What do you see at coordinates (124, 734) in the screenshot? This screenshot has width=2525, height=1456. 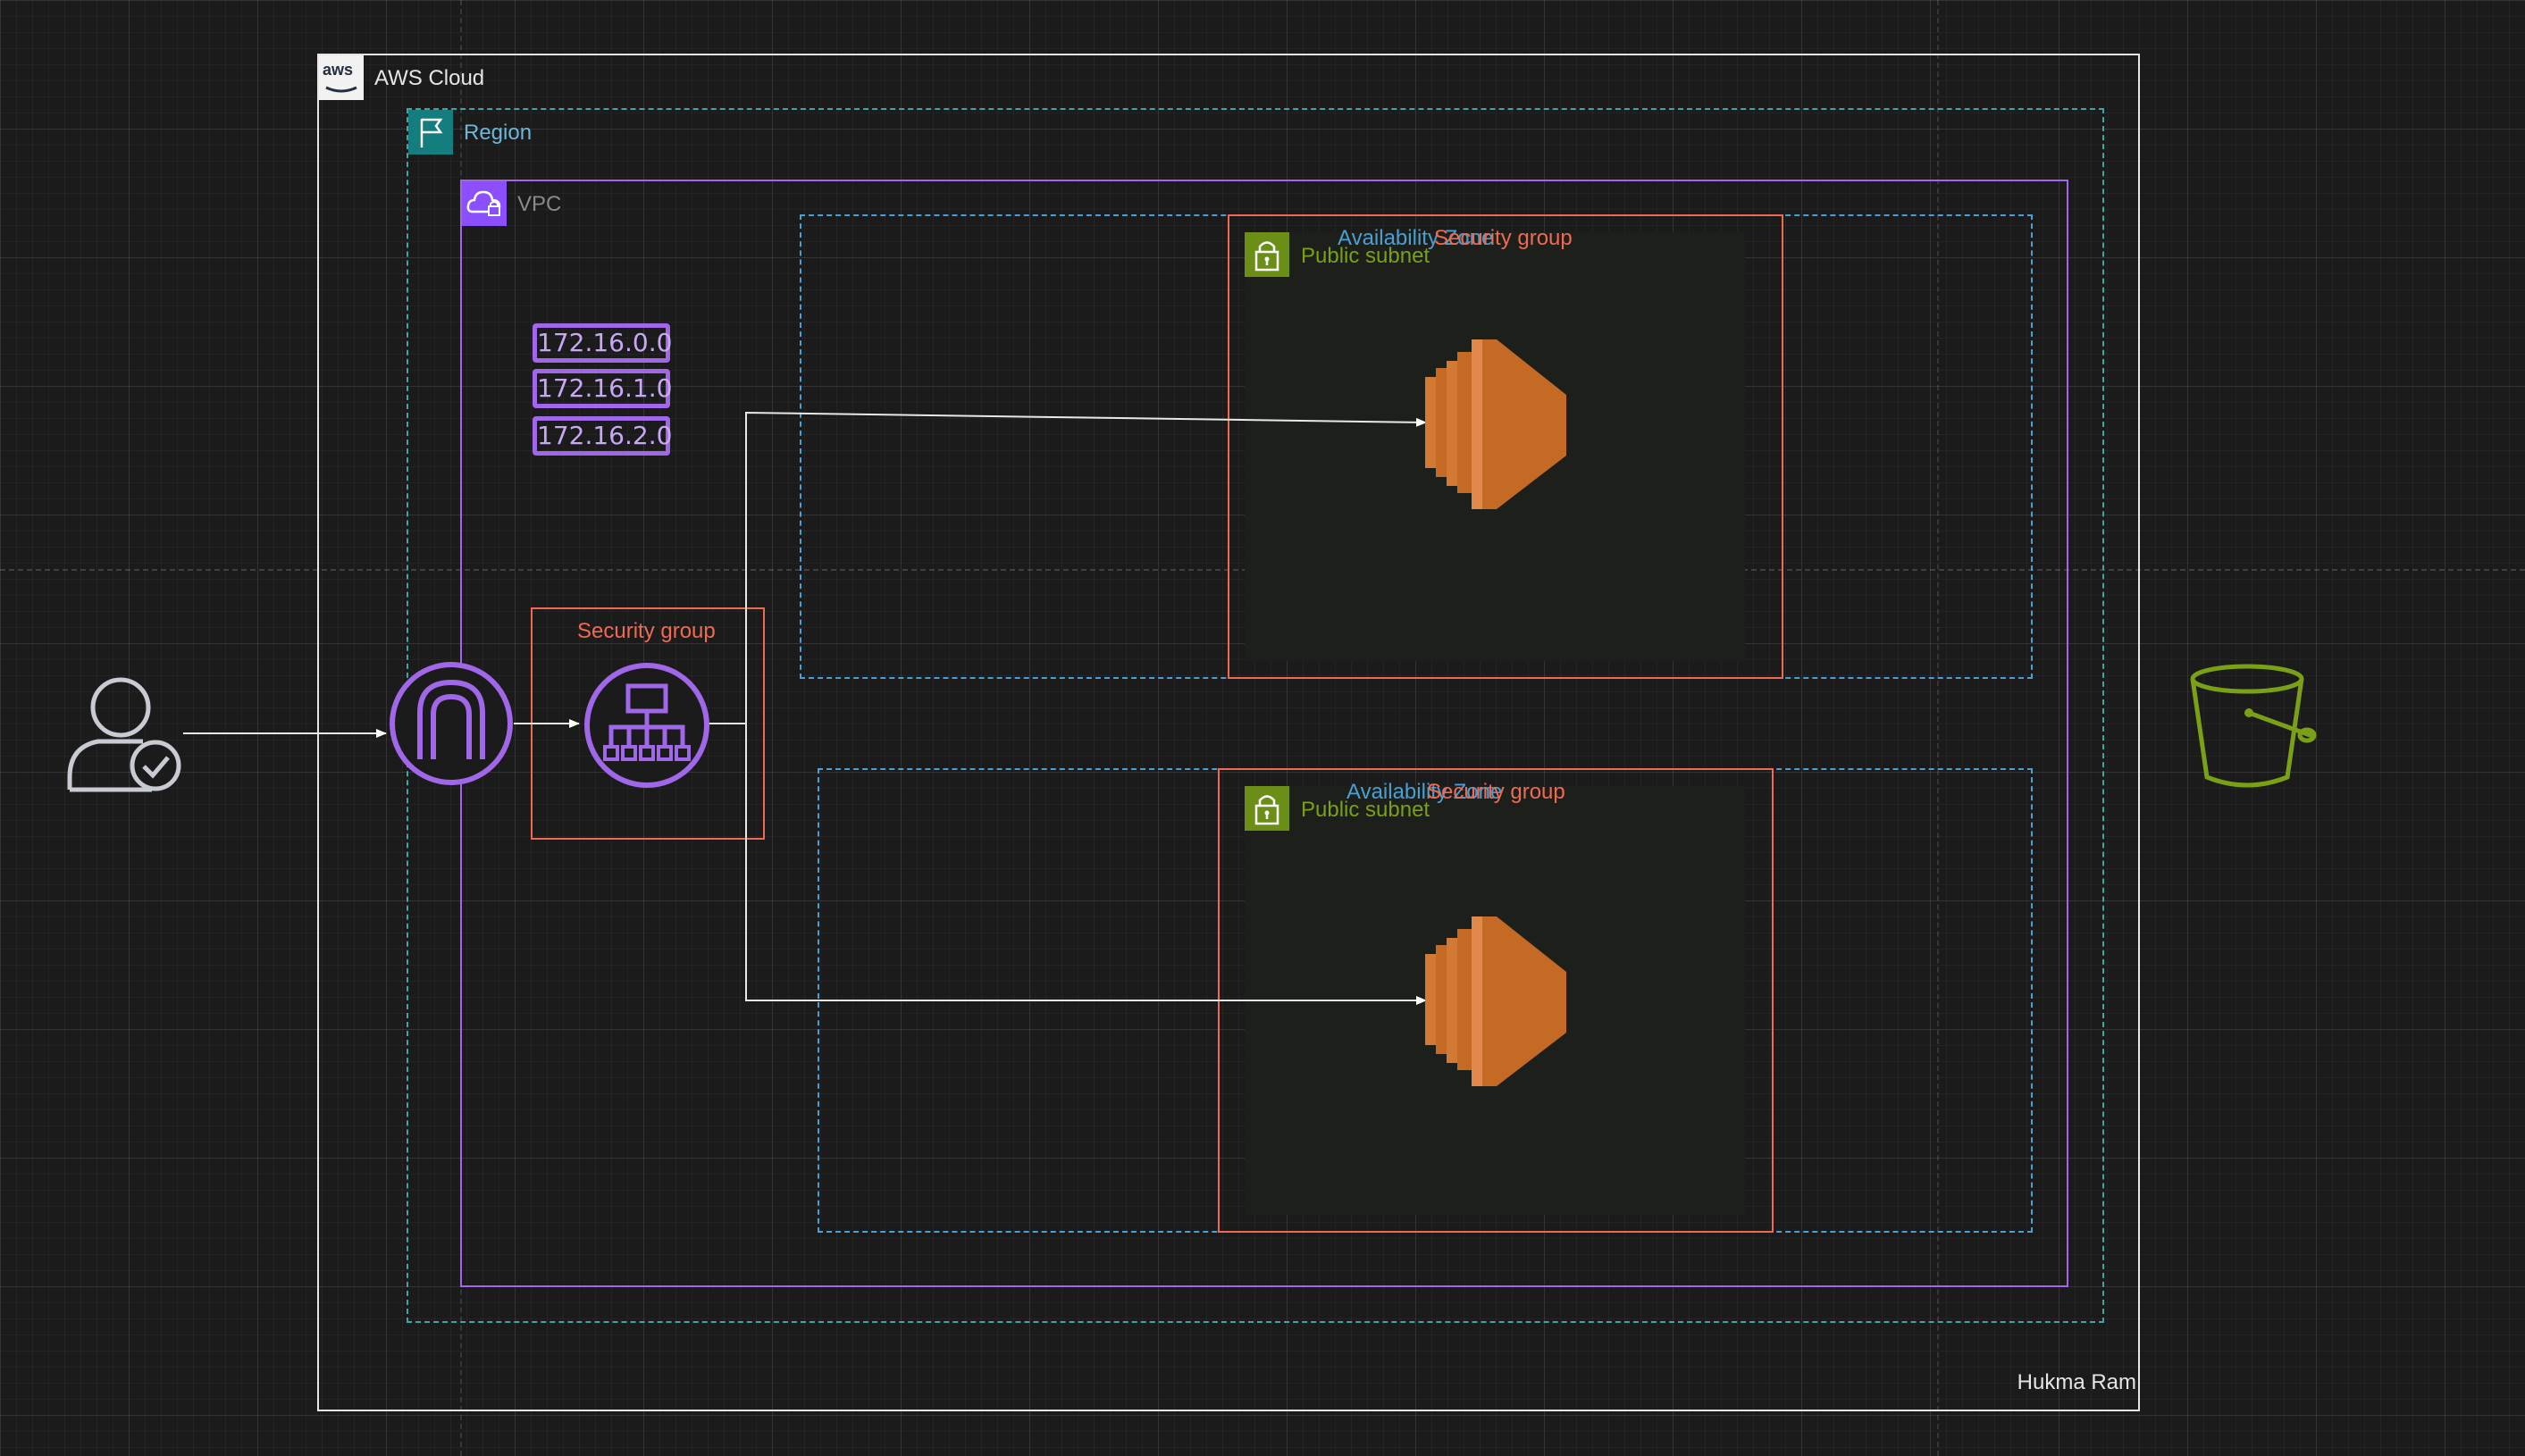 I see `authenticated-user-icon` at bounding box center [124, 734].